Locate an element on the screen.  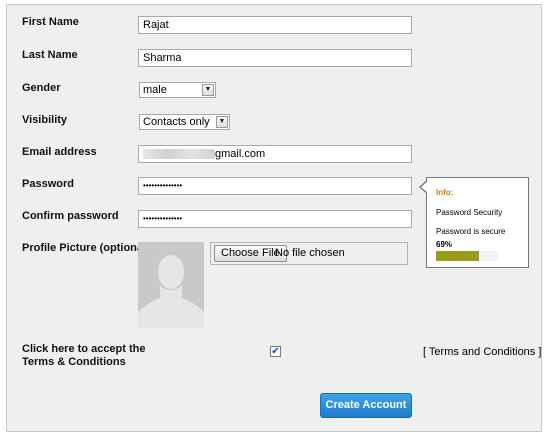
visibility-select: Contacts only ▼ is located at coordinates (184, 122).